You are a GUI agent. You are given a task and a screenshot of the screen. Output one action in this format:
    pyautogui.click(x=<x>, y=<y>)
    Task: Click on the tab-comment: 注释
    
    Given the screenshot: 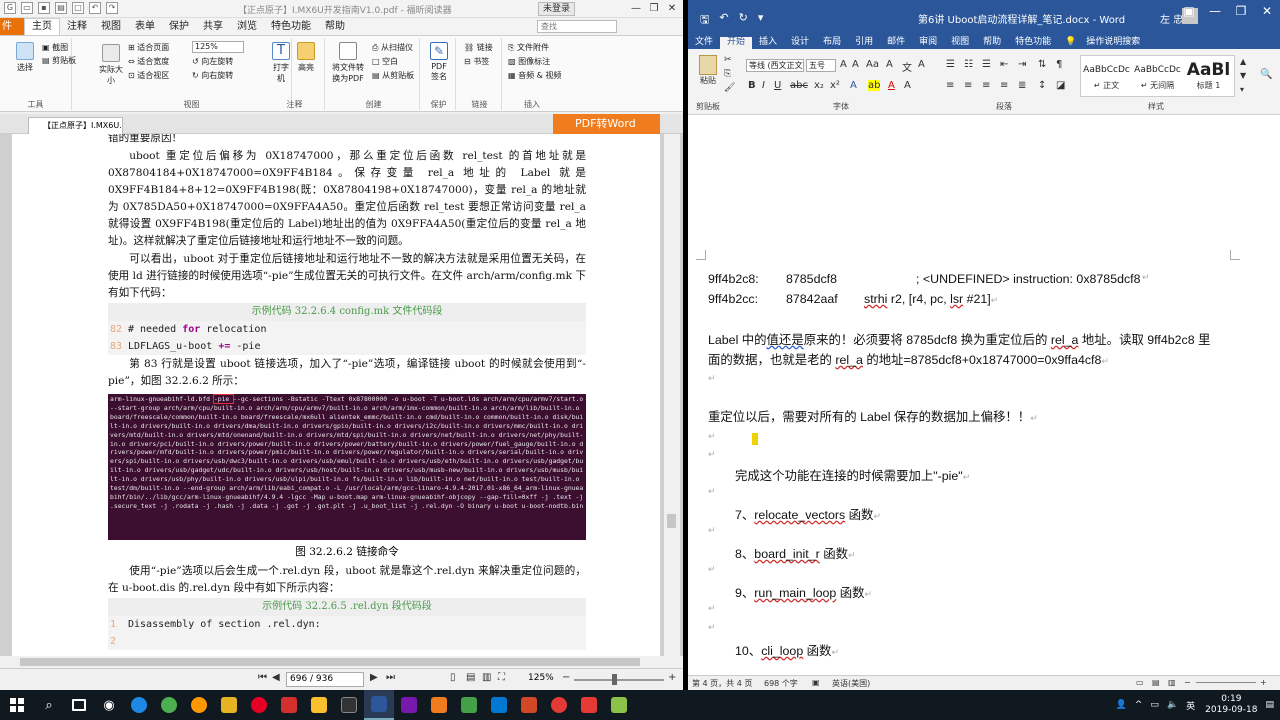 What is the action you would take?
    pyautogui.click(x=77, y=27)
    